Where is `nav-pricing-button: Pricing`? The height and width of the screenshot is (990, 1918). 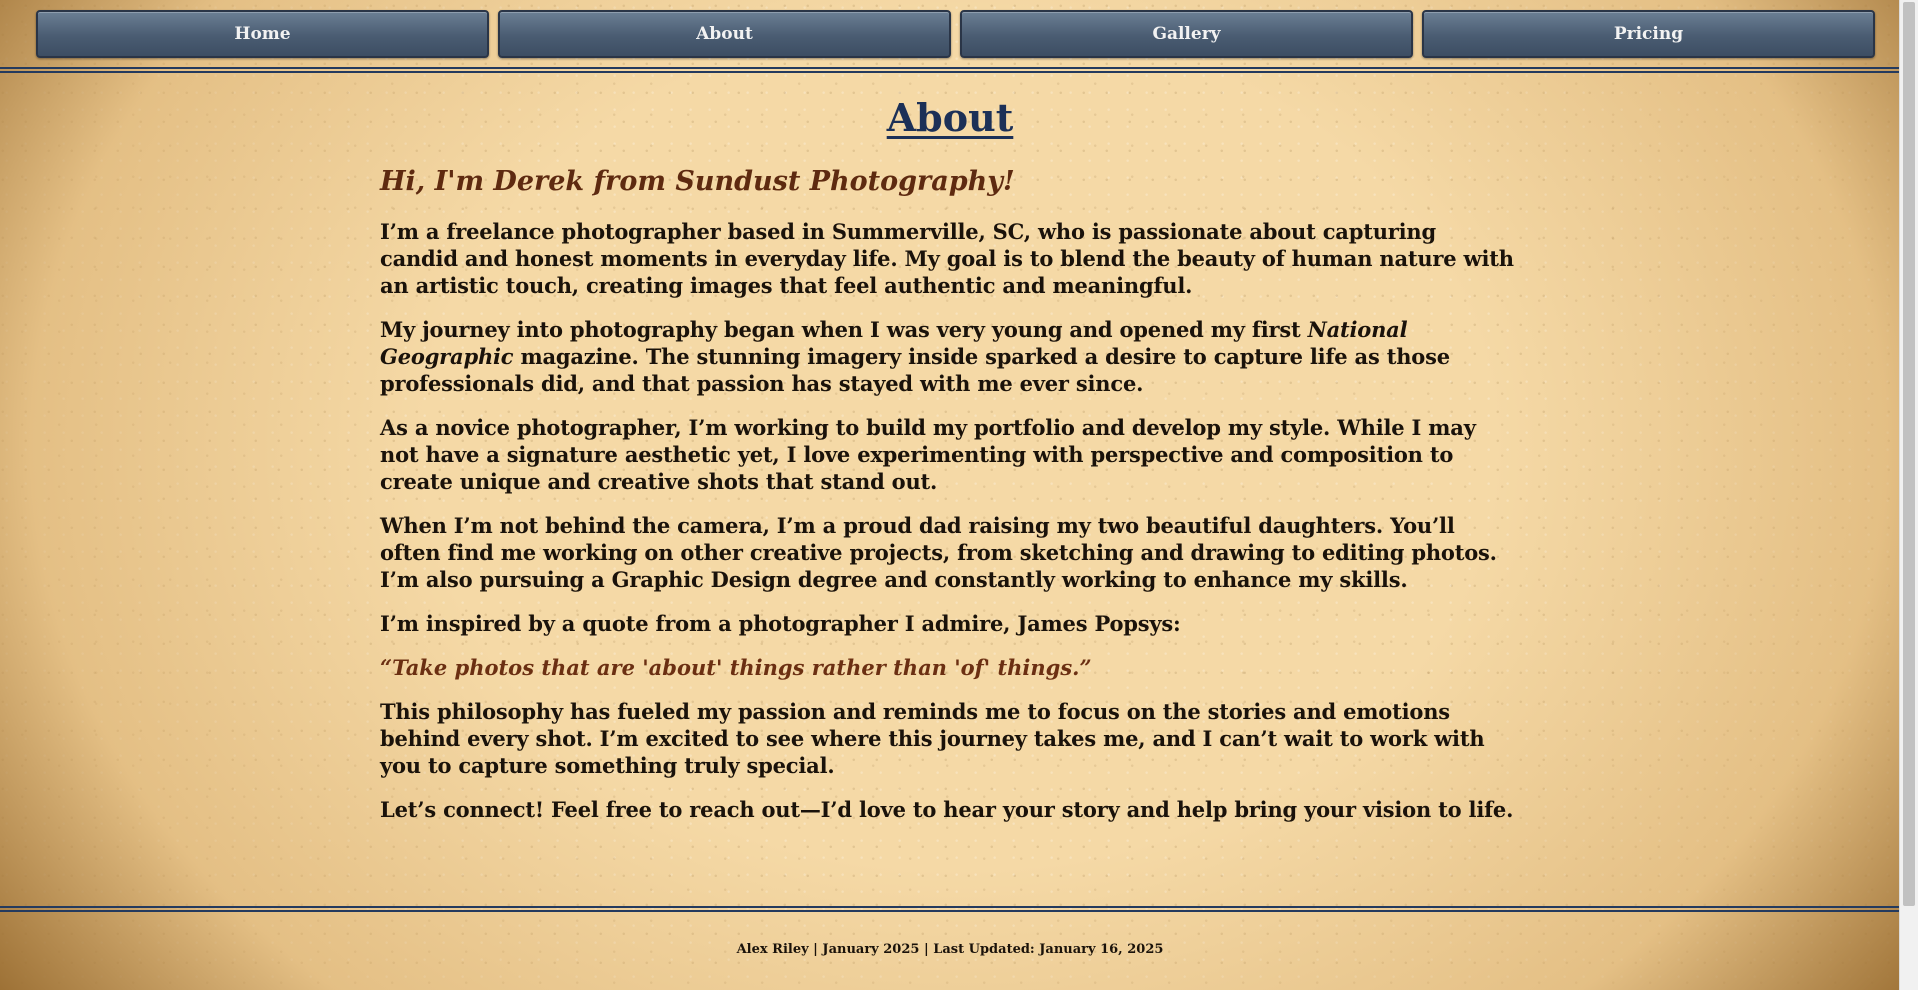 nav-pricing-button: Pricing is located at coordinates (1648, 34).